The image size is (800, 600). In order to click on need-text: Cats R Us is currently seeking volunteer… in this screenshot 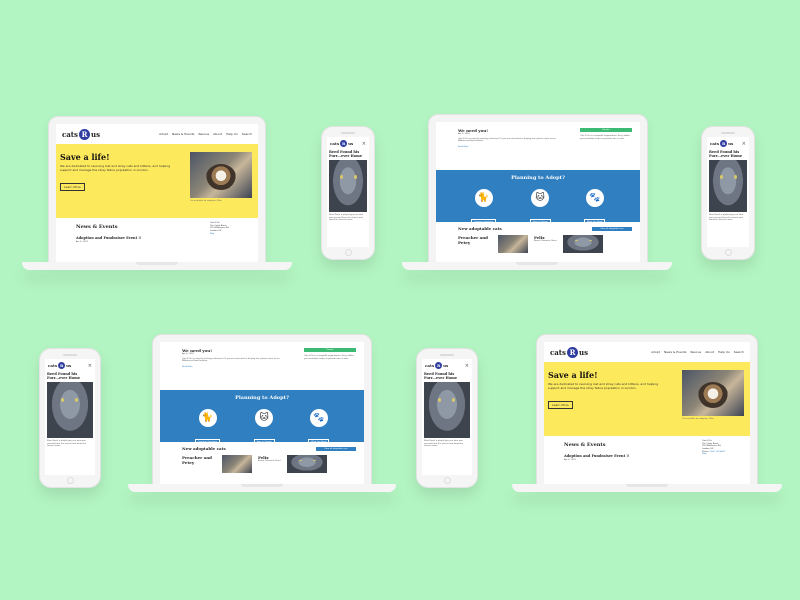, I will do `click(507, 140)`.